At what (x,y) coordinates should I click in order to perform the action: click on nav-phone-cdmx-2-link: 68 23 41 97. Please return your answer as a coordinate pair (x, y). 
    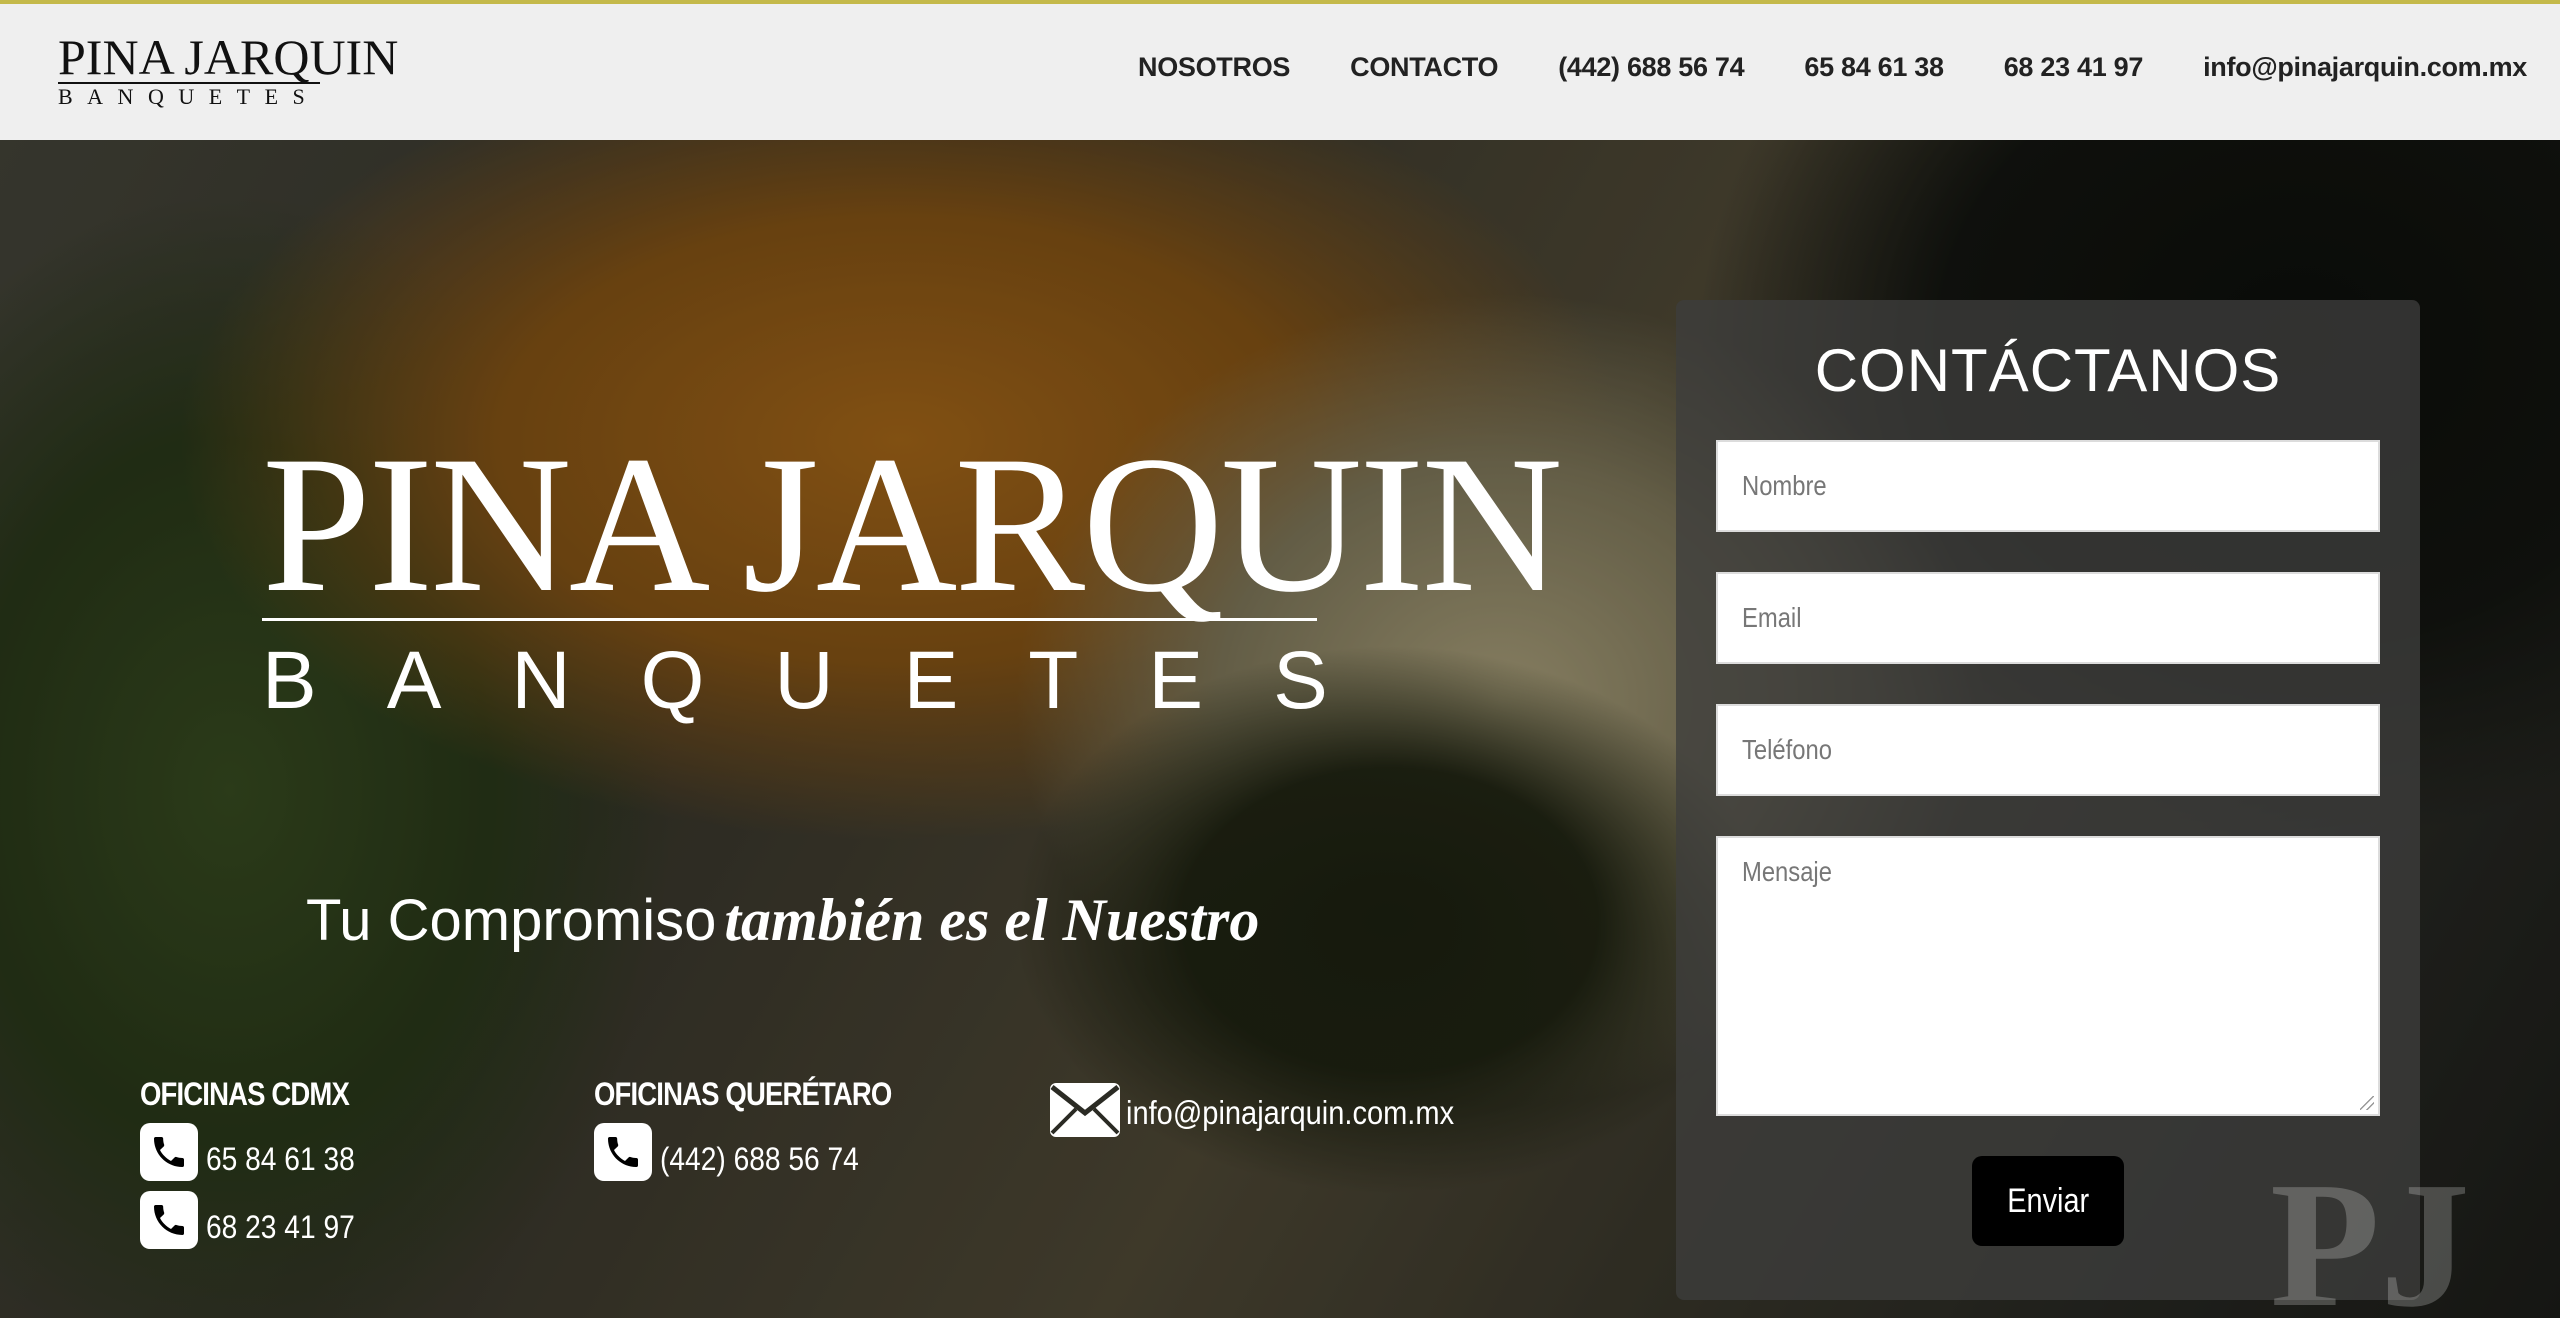
    Looking at the image, I should click on (2074, 67).